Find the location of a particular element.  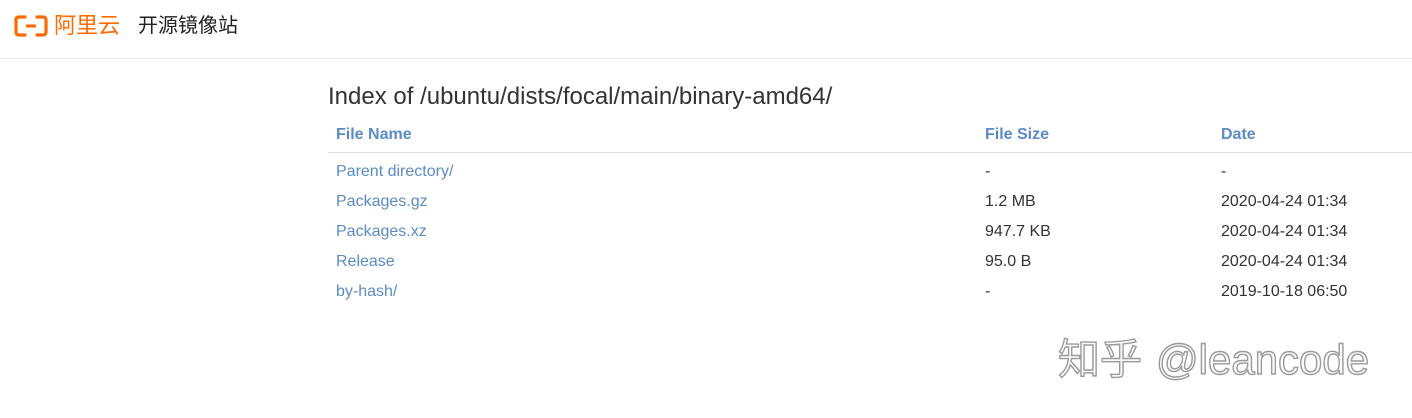

logo-text: 阿里云 is located at coordinates (87, 25).